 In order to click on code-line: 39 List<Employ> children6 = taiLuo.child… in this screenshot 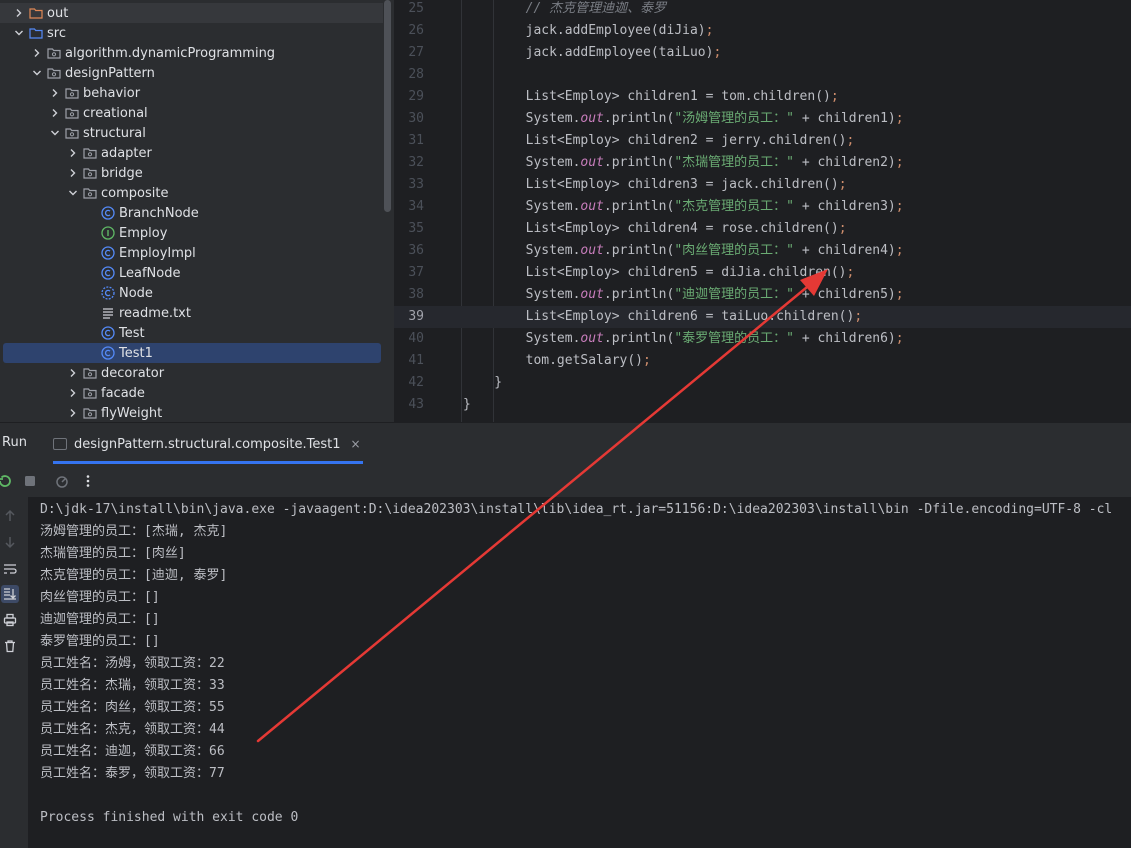, I will do `click(762, 317)`.